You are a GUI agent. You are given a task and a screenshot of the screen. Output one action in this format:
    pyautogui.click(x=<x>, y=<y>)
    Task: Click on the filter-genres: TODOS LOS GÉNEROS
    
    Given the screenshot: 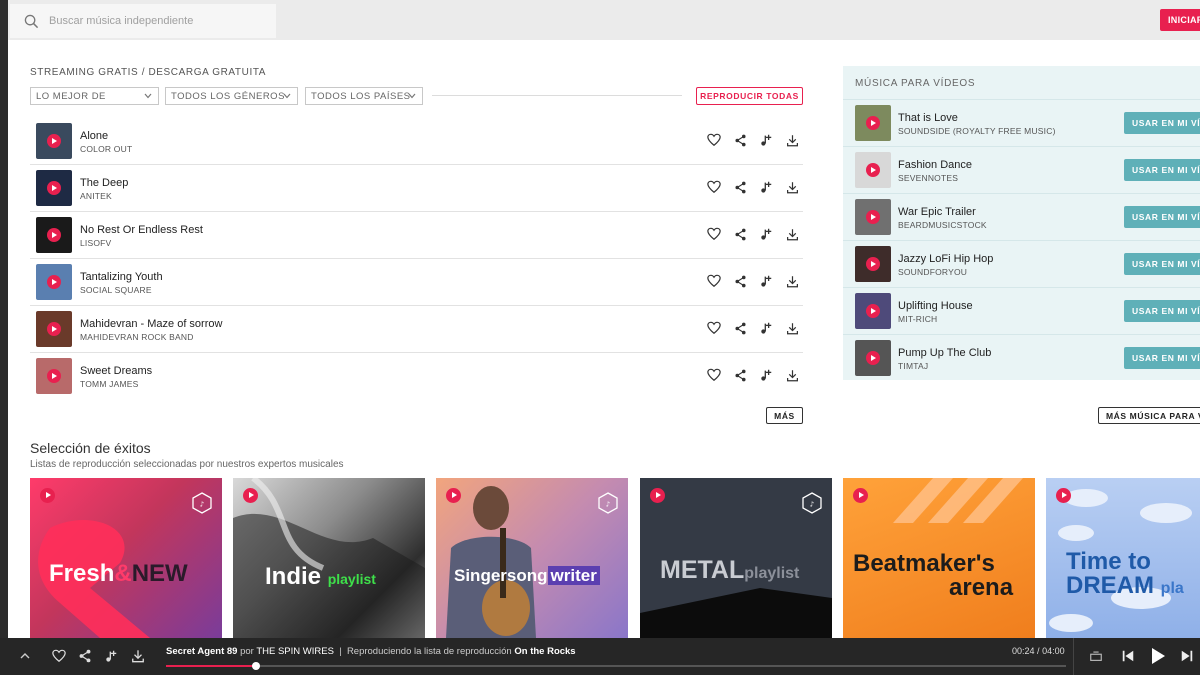 What is the action you would take?
    pyautogui.click(x=231, y=96)
    